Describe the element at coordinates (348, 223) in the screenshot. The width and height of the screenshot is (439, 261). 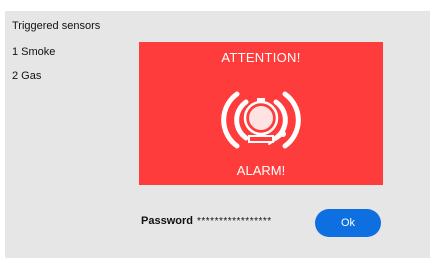
I see `ok-button: Ok` at that location.